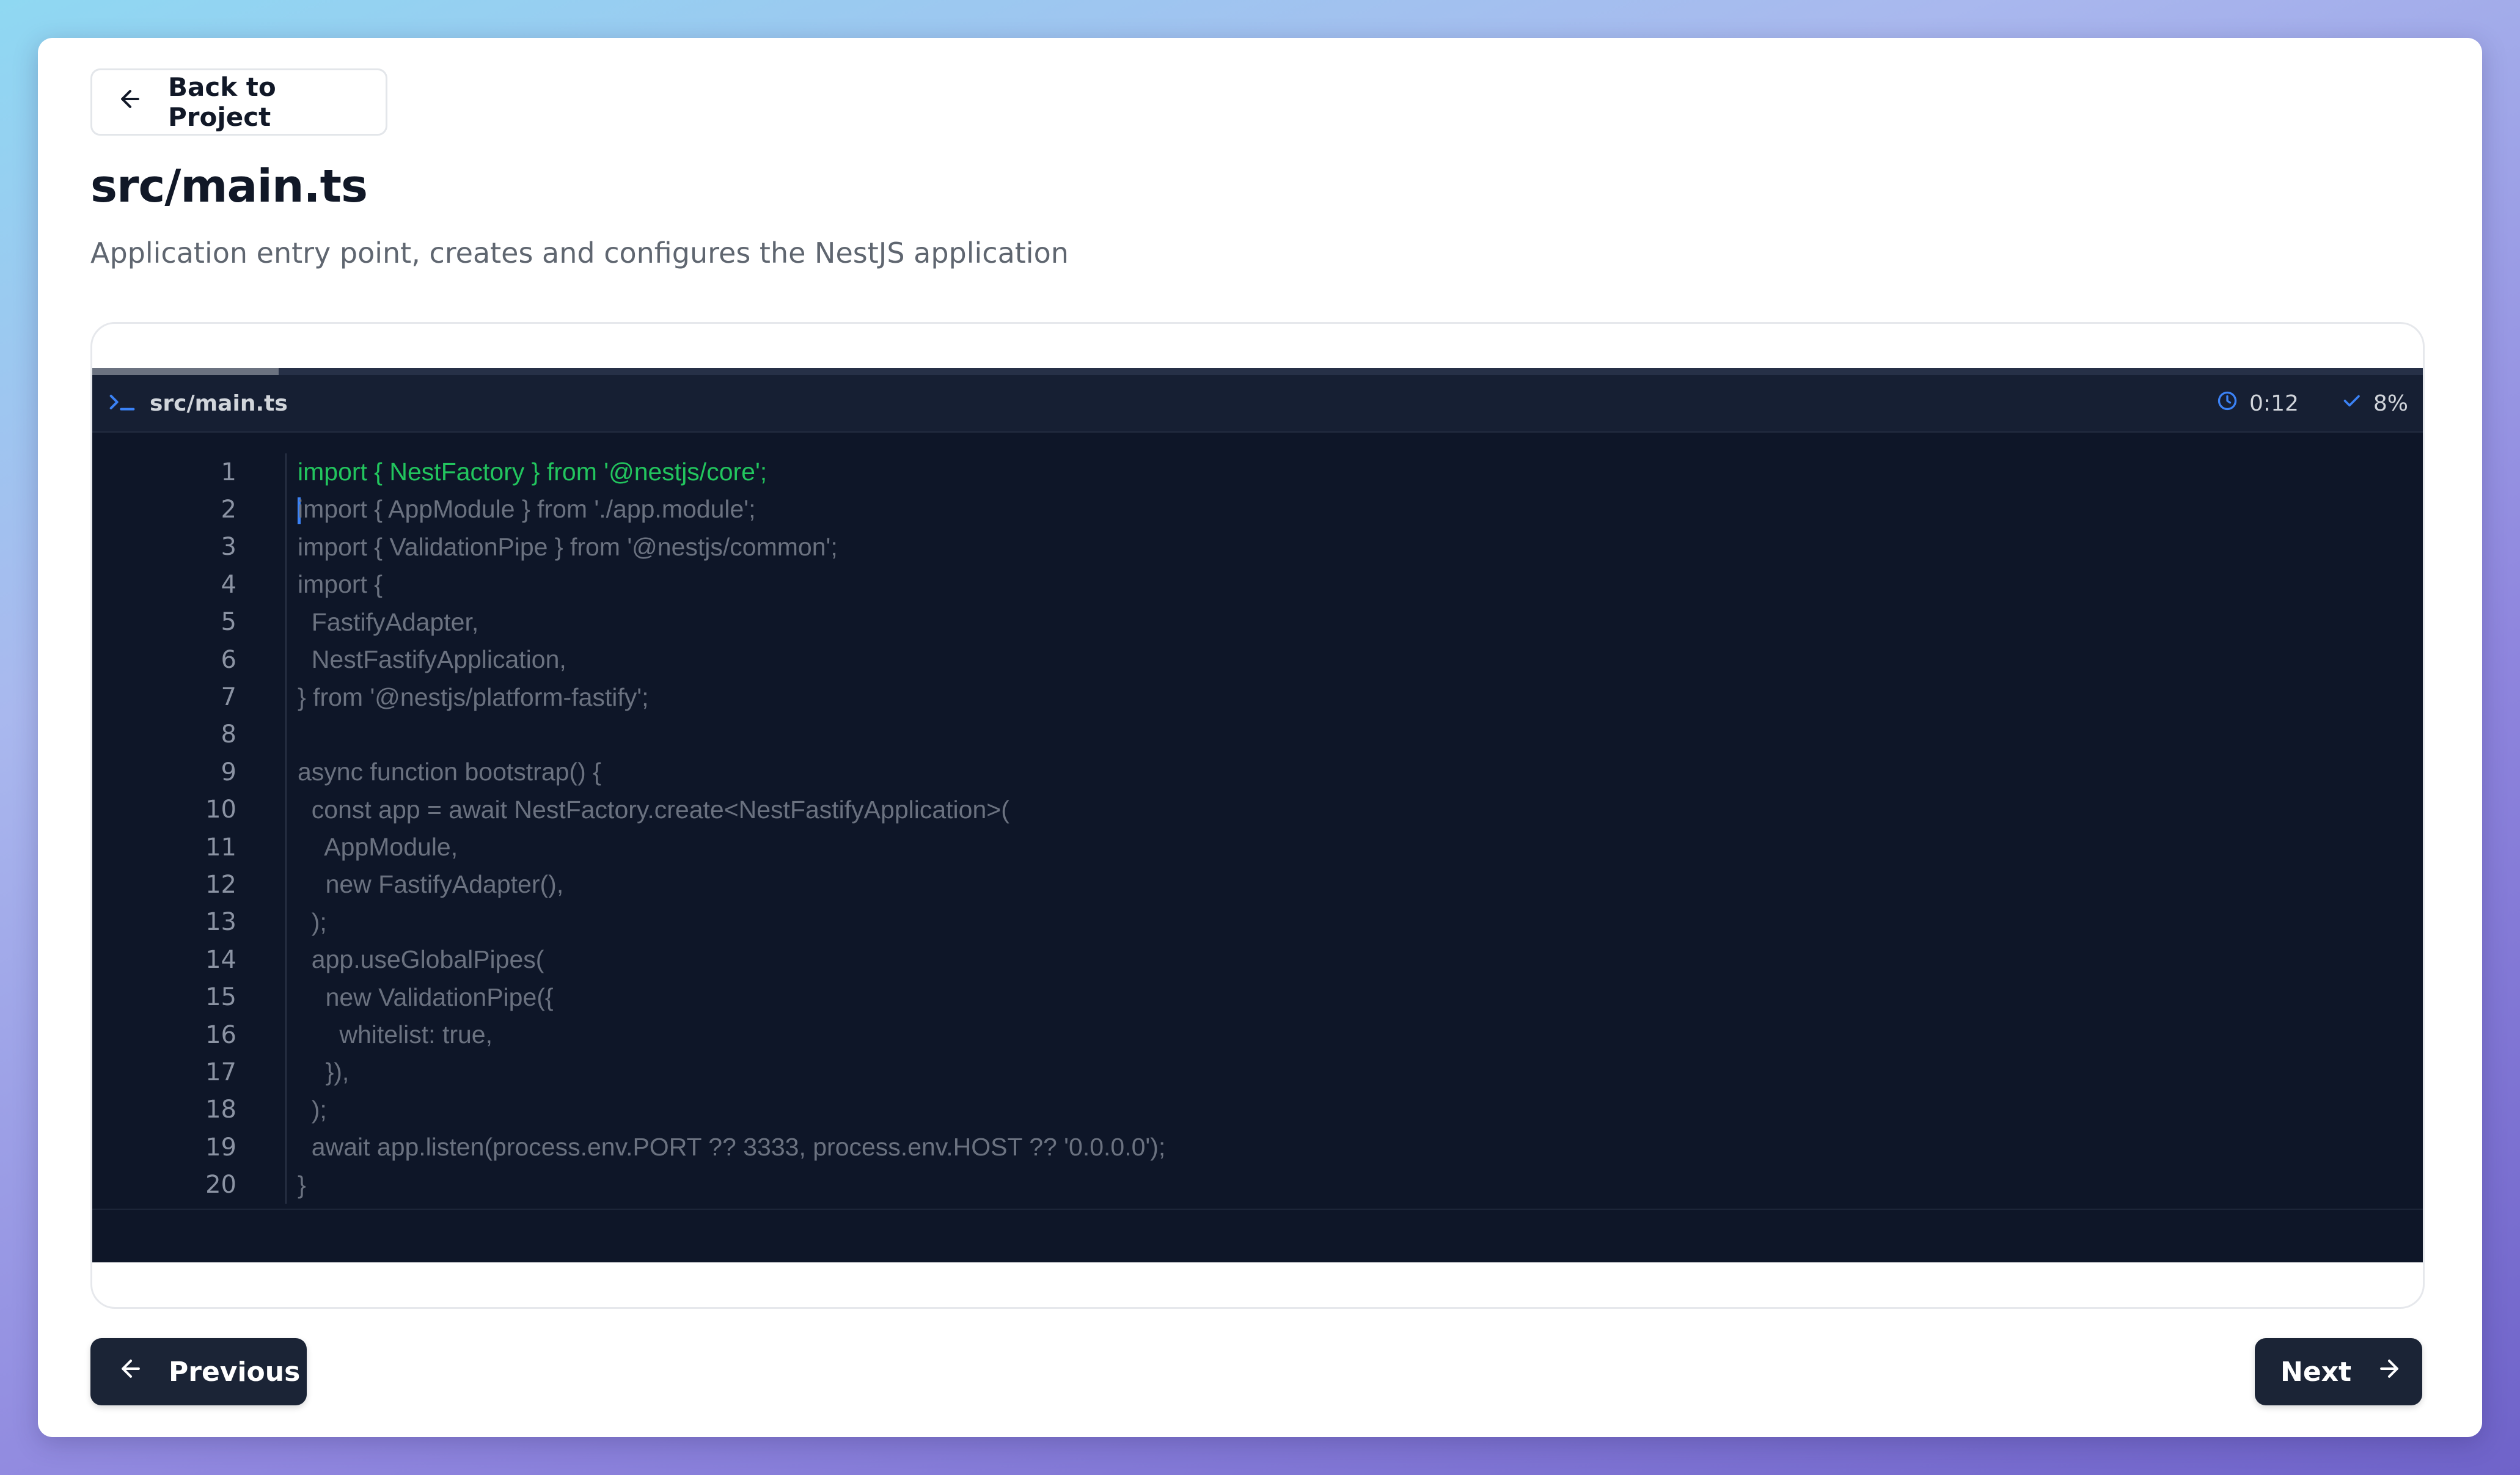  What do you see at coordinates (324, 1072) in the screenshot?
I see `code-text: }),` at bounding box center [324, 1072].